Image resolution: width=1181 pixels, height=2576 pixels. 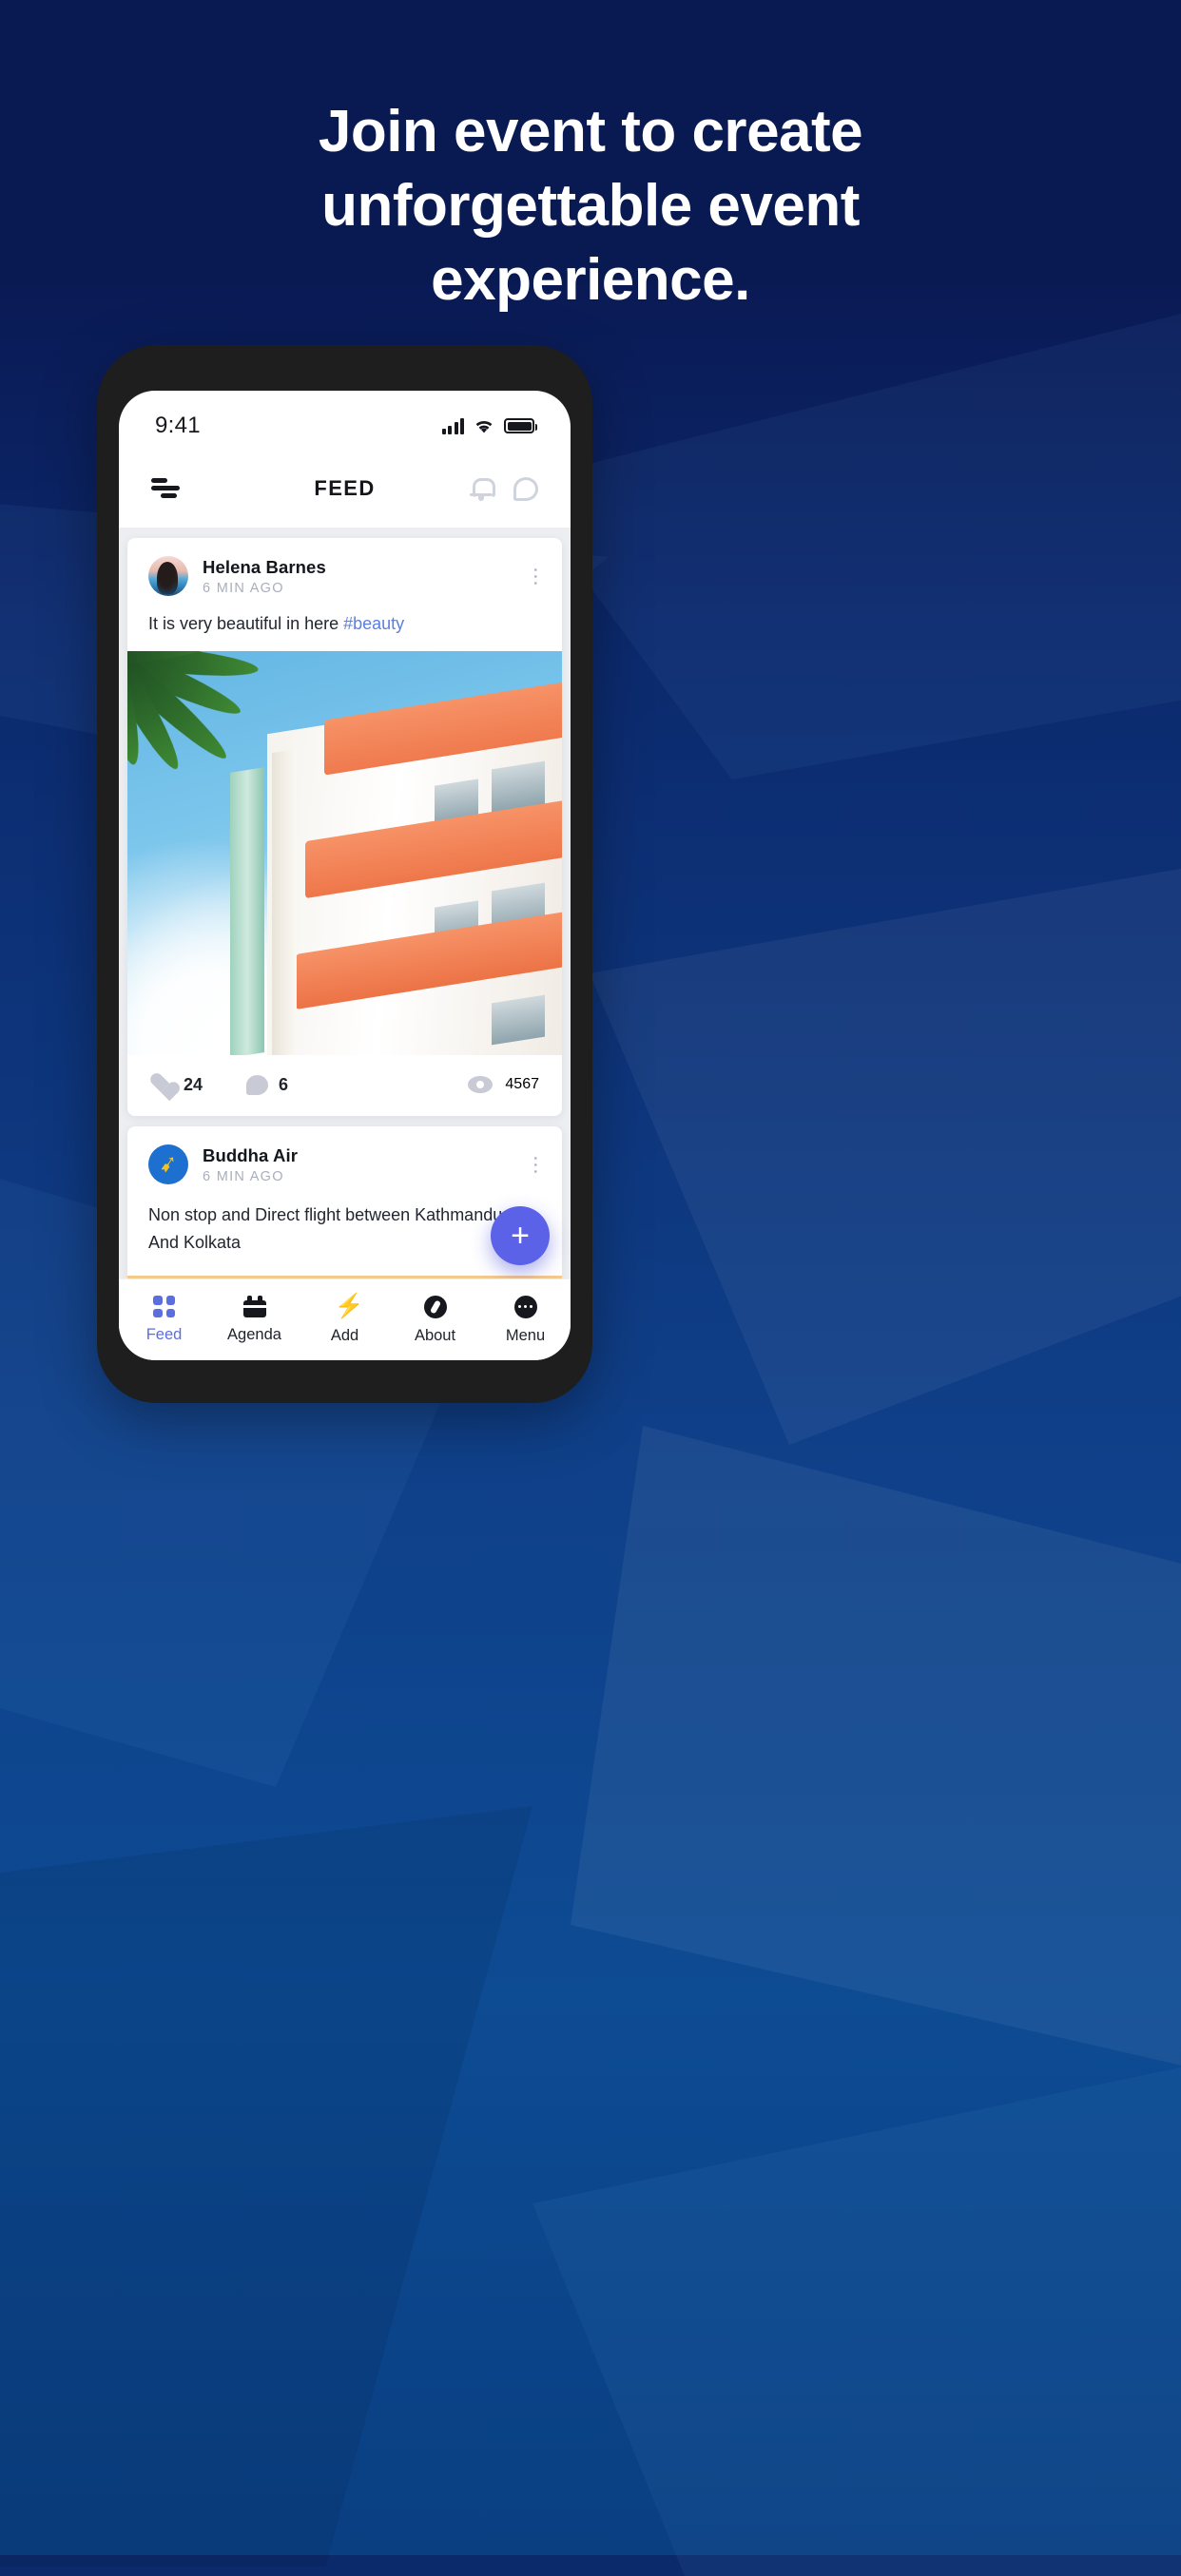 I want to click on nav-label-add: Add, so click(x=344, y=1335).